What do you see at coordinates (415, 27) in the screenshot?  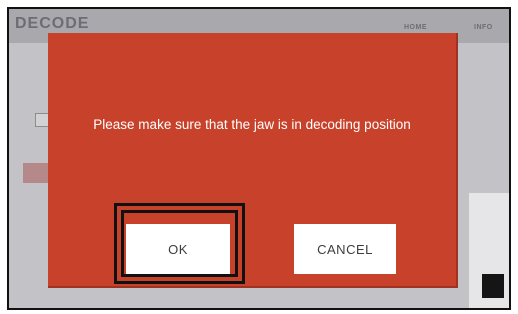 I see `nav-home-link: HOME` at bounding box center [415, 27].